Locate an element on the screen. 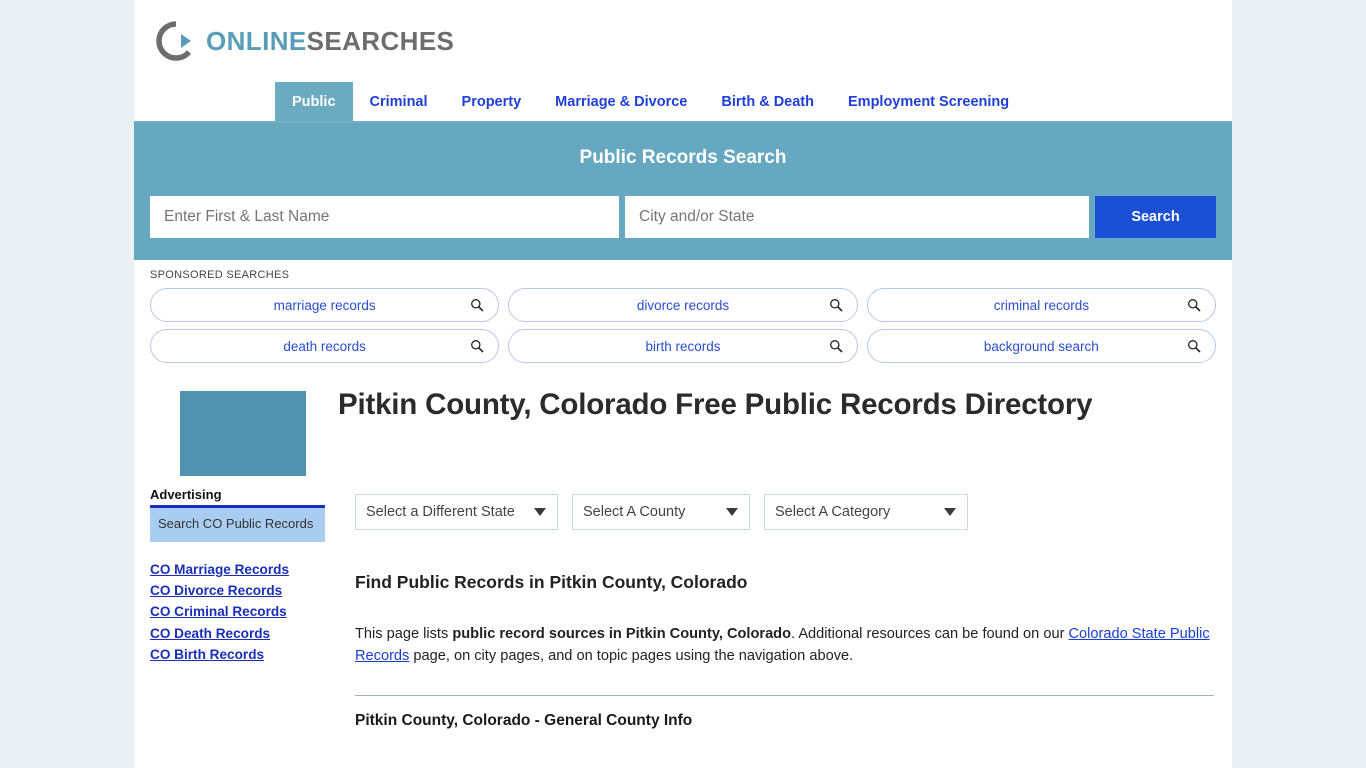  sponsored-chip-marriage-records: marriage records is located at coordinates (325, 305).